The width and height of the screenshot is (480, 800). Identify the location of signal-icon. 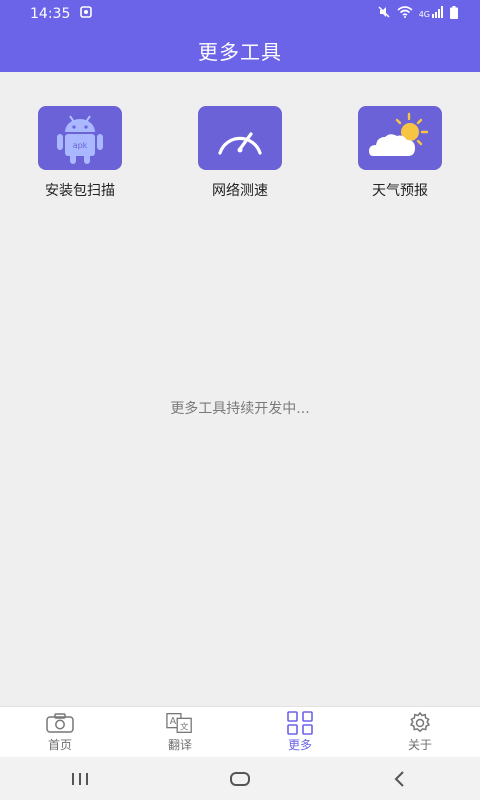
(438, 14).